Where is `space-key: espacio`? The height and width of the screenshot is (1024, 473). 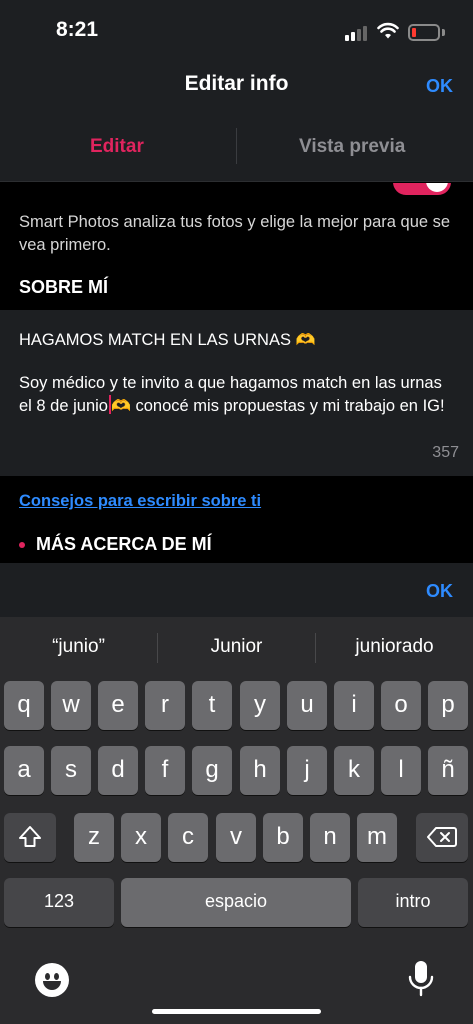
space-key: espacio is located at coordinates (236, 902).